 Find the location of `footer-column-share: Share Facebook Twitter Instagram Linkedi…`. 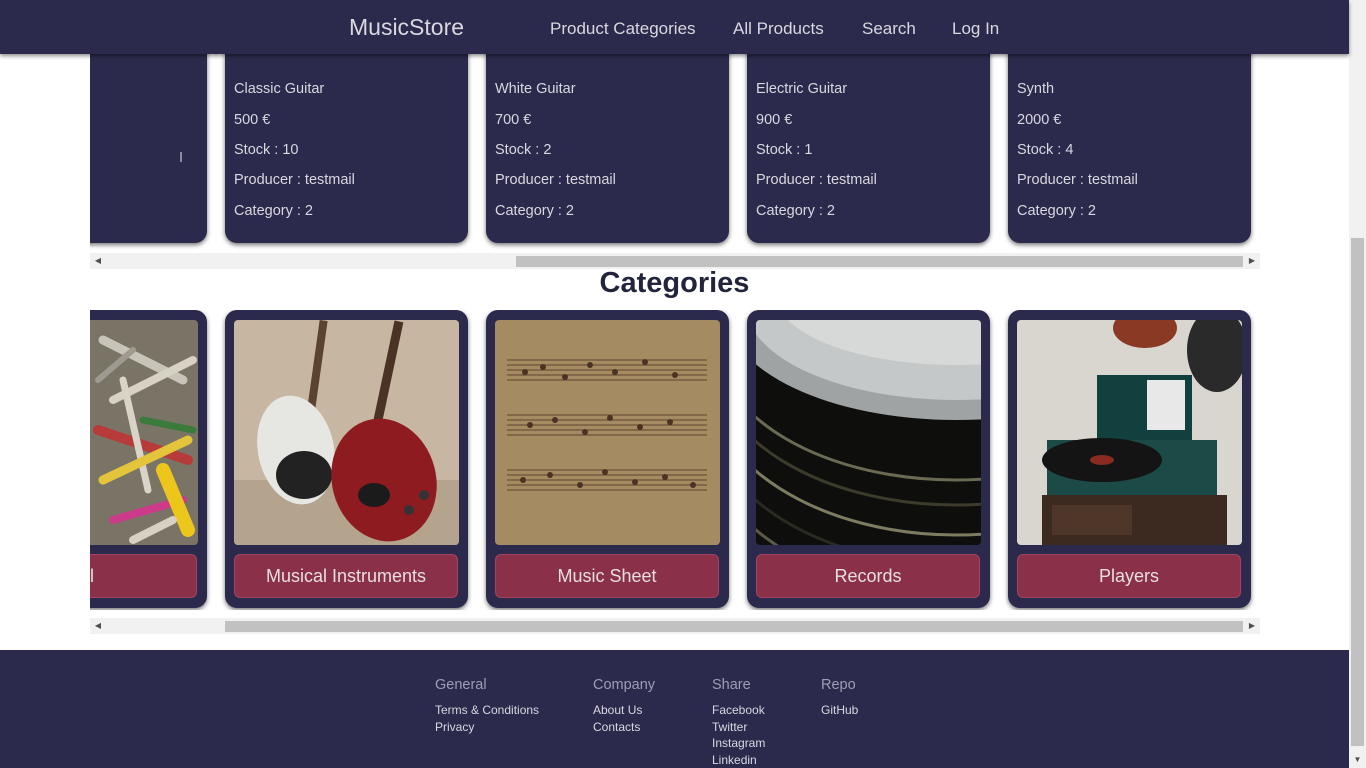

footer-column-share: Share Facebook Twitter Instagram Linkedi… is located at coordinates (738, 722).